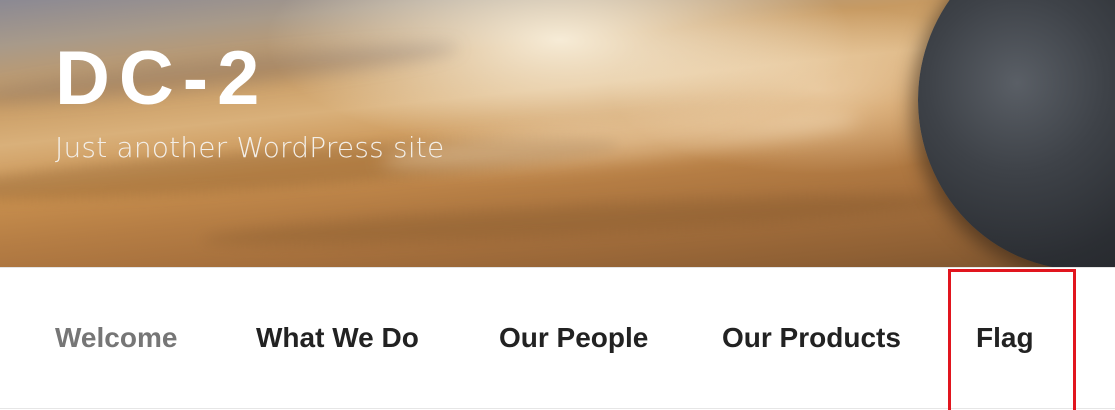  Describe the element at coordinates (573, 338) in the screenshot. I see `nav-item-our-people: Our People` at that location.